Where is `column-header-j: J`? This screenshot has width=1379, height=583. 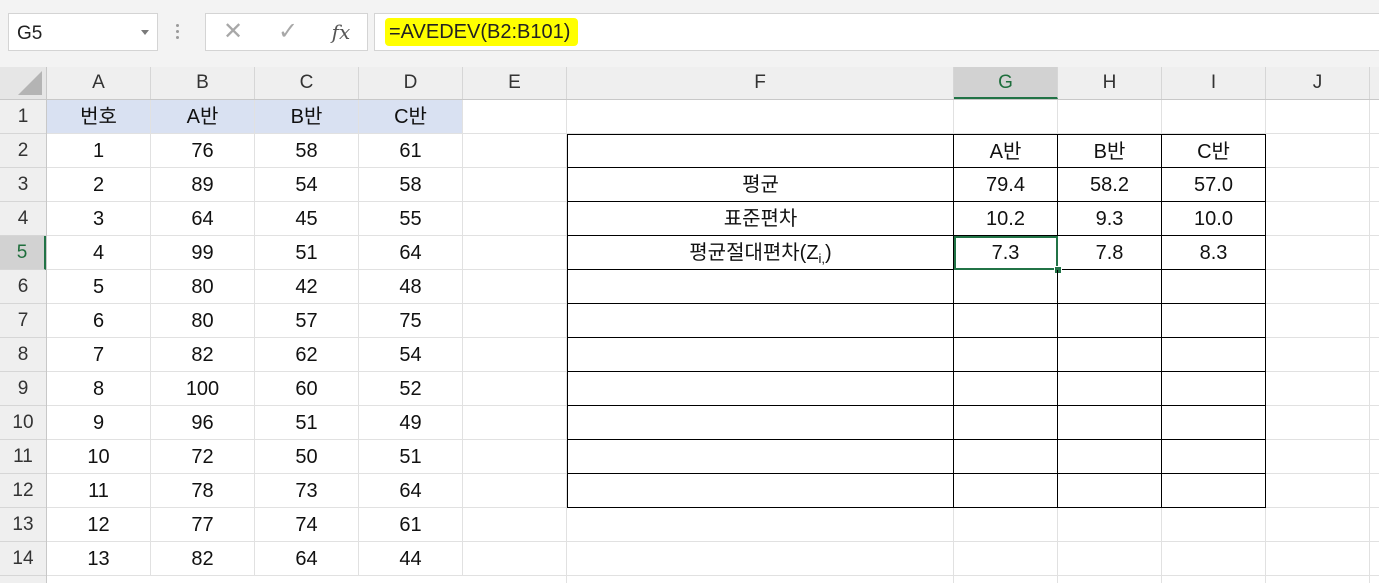 column-header-j: J is located at coordinates (1318, 83).